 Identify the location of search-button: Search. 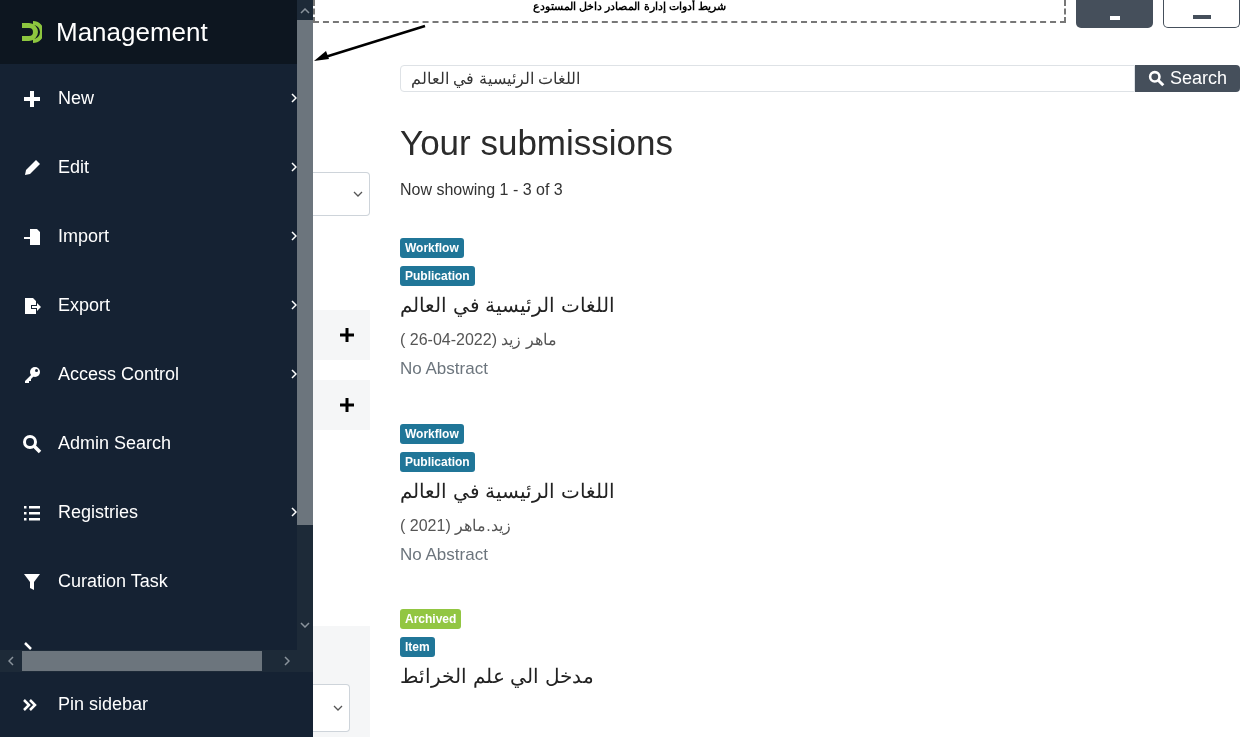
(1187, 78).